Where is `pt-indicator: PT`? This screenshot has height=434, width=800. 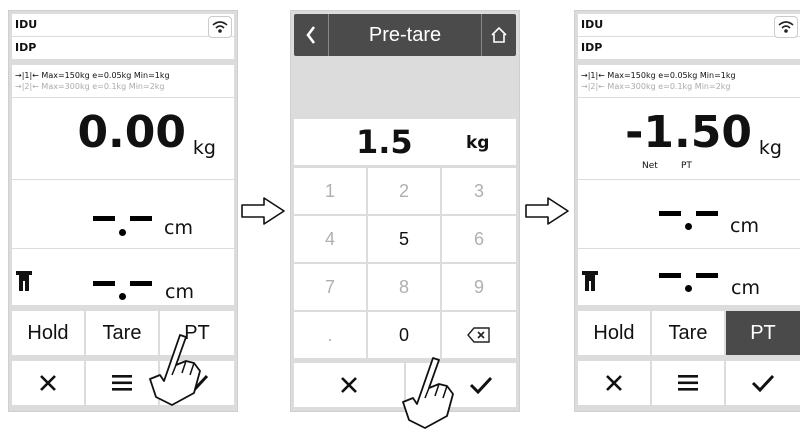
pt-indicator: PT is located at coordinates (686, 166).